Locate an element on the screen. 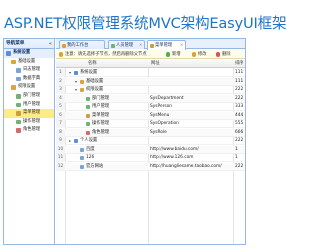 Image resolution: width=320 pixels, height=250 pixels. row-url: SysPerson is located at coordinates (161, 106).